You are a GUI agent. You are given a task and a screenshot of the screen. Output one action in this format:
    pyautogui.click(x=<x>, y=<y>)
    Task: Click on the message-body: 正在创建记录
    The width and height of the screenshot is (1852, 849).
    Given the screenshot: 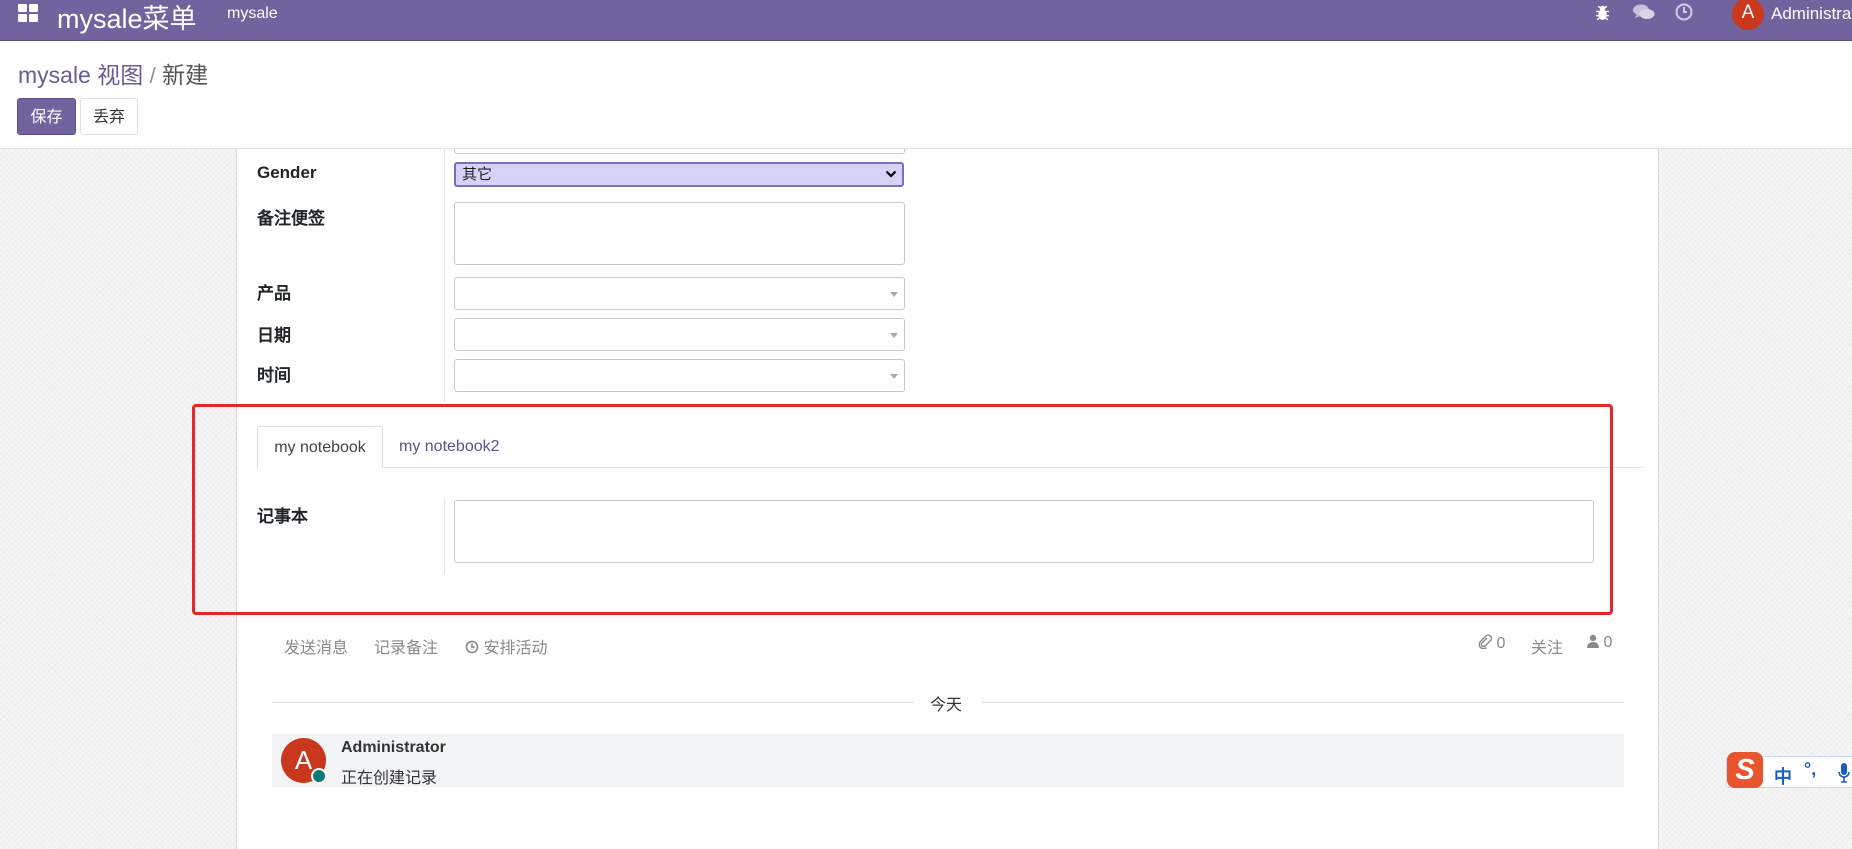 What is the action you would take?
    pyautogui.click(x=389, y=778)
    